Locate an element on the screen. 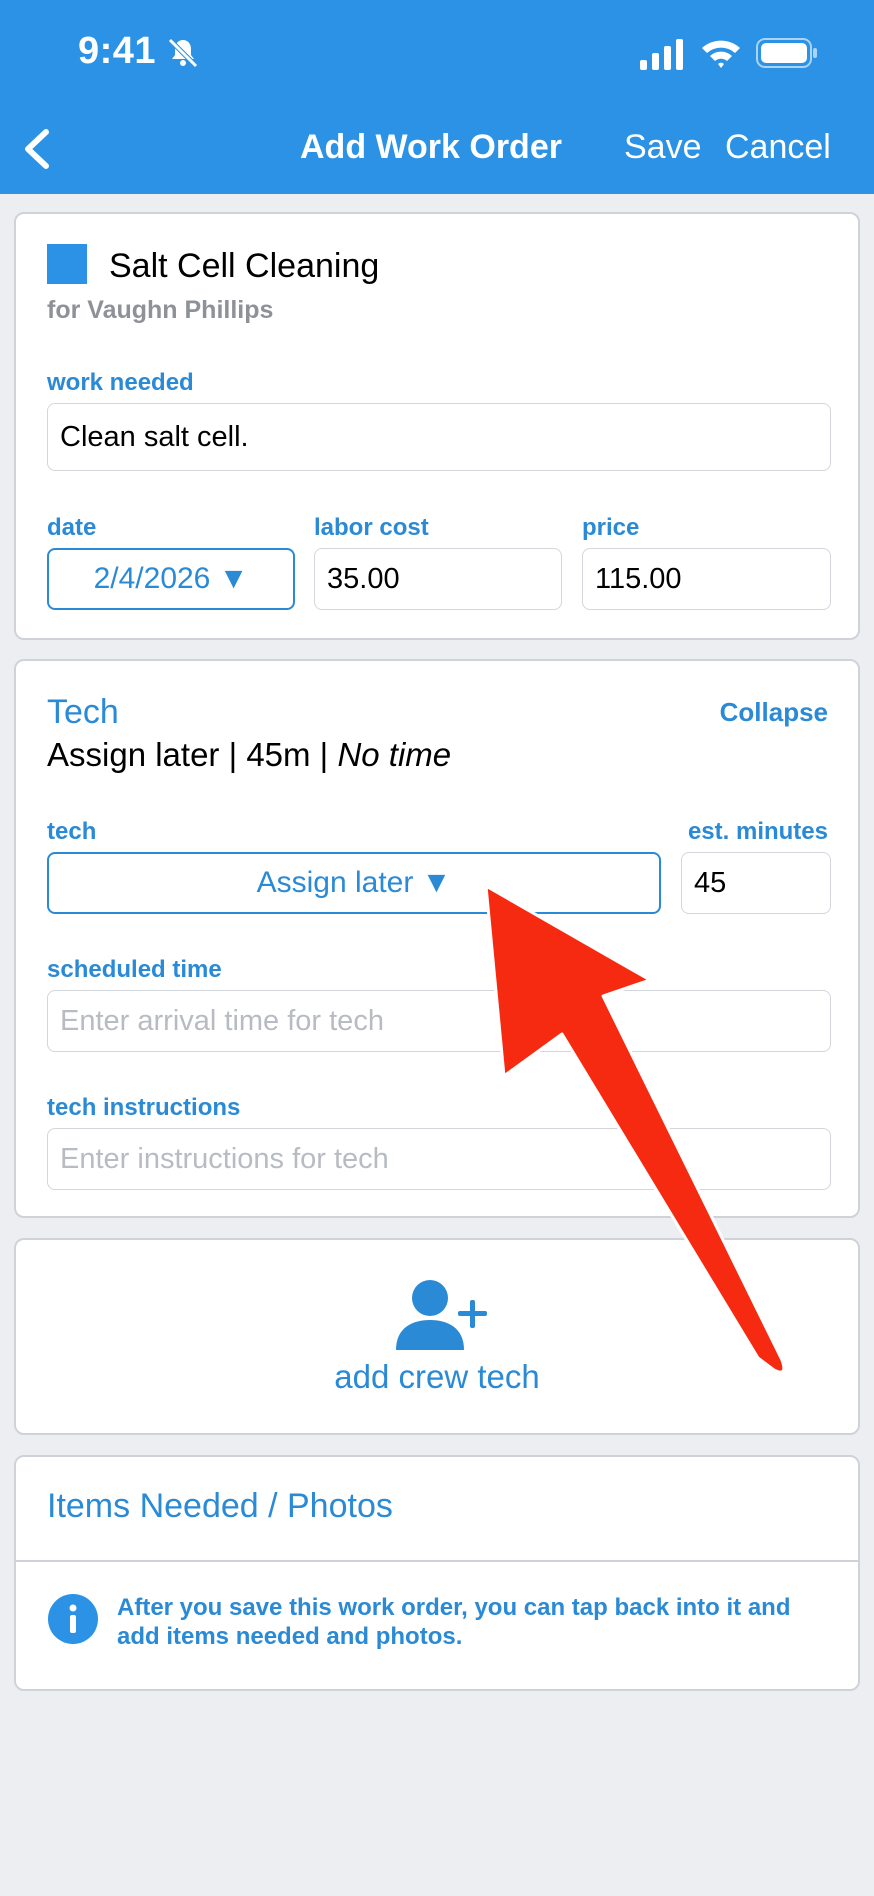  add-crew-tech-button: add crew tech is located at coordinates (437, 1336).